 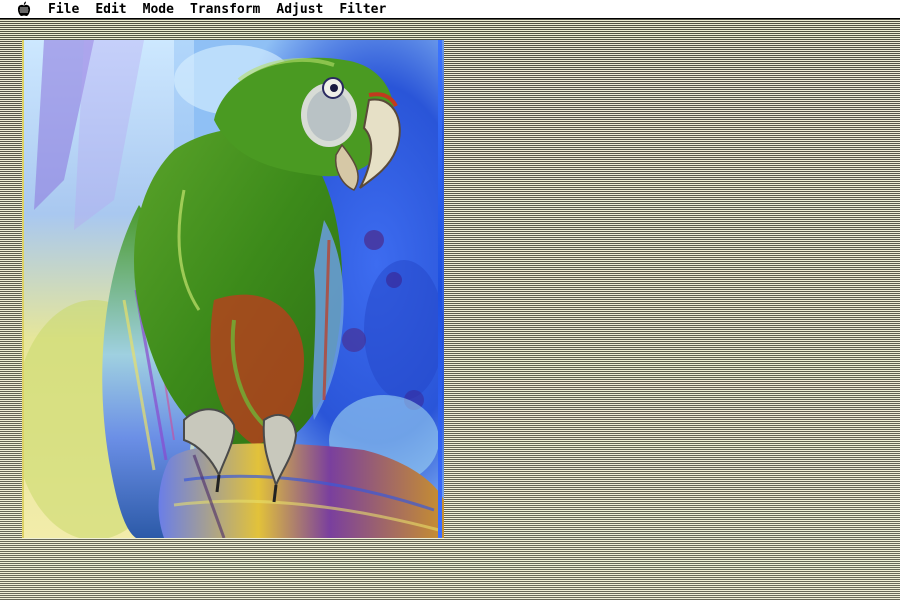 What do you see at coordinates (225, 9) in the screenshot?
I see `menu-transform: Transform` at bounding box center [225, 9].